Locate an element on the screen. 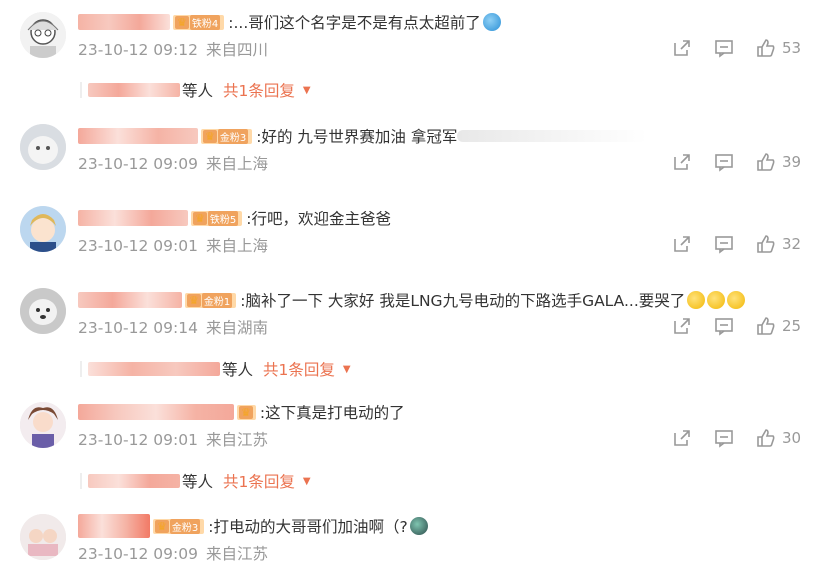  comment-text: :脑补了一下 大家好 我是LNG九号电动的下路选手GALA...要哭了 is located at coordinates (463, 301).